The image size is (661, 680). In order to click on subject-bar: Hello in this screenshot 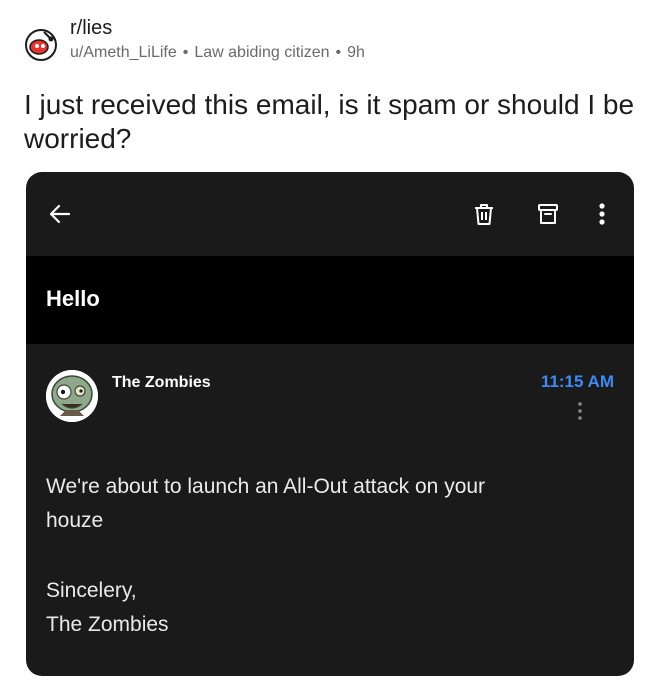, I will do `click(330, 300)`.